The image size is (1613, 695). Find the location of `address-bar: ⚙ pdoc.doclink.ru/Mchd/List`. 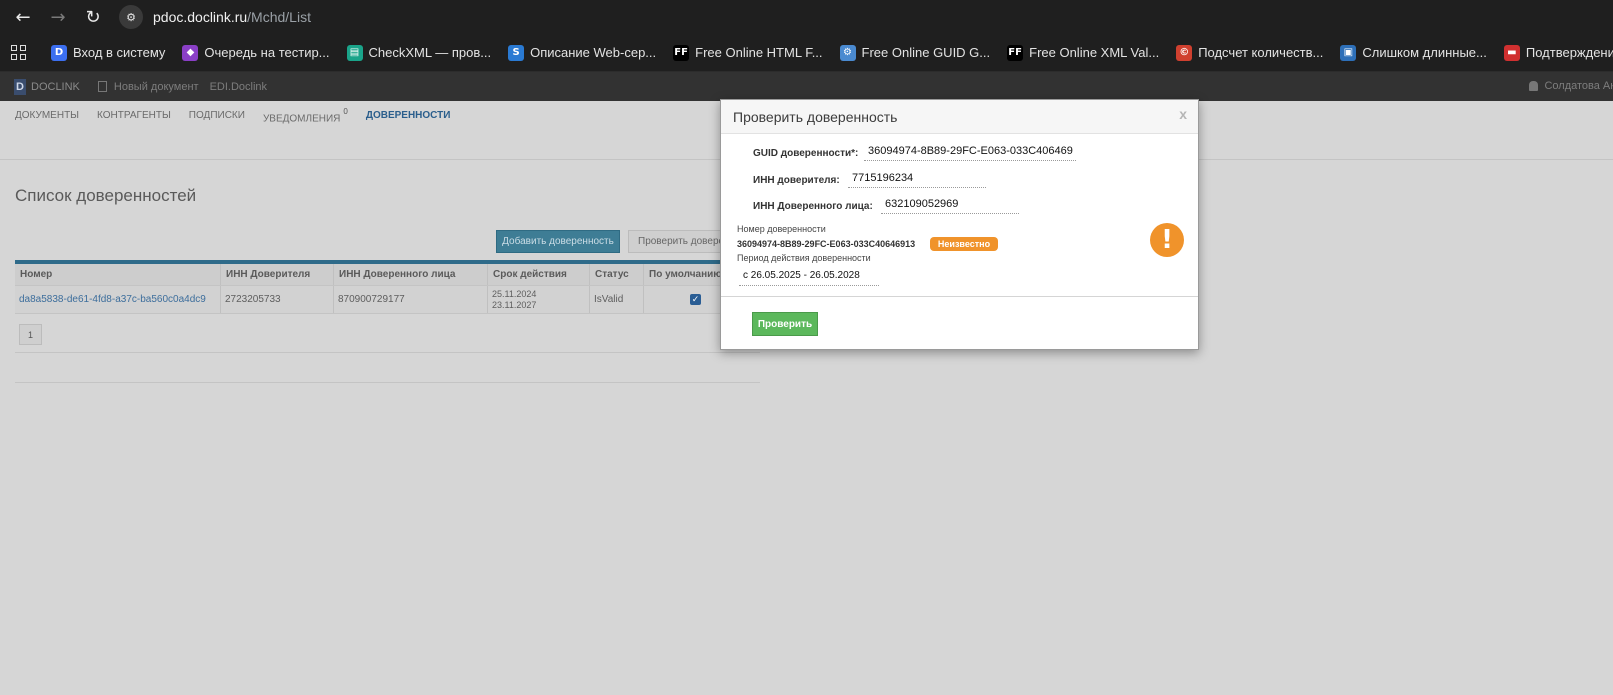

address-bar: ⚙ pdoc.doclink.ru/Mchd/List is located at coordinates (215, 17).